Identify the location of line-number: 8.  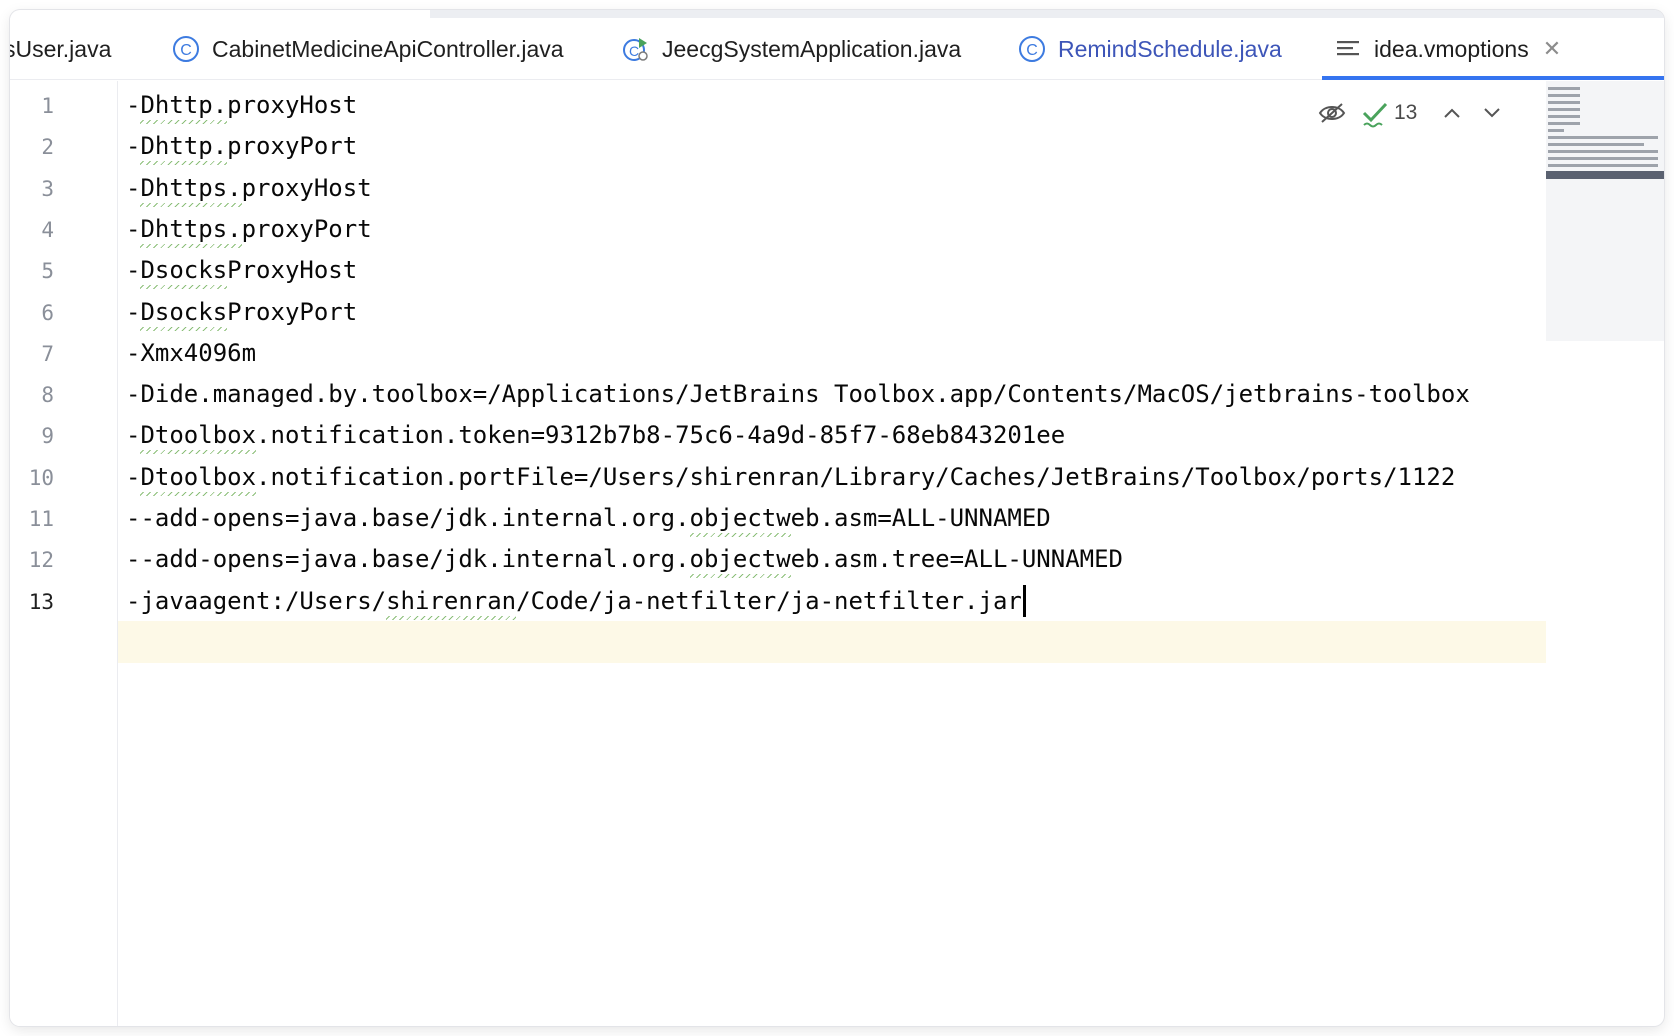
(47, 395).